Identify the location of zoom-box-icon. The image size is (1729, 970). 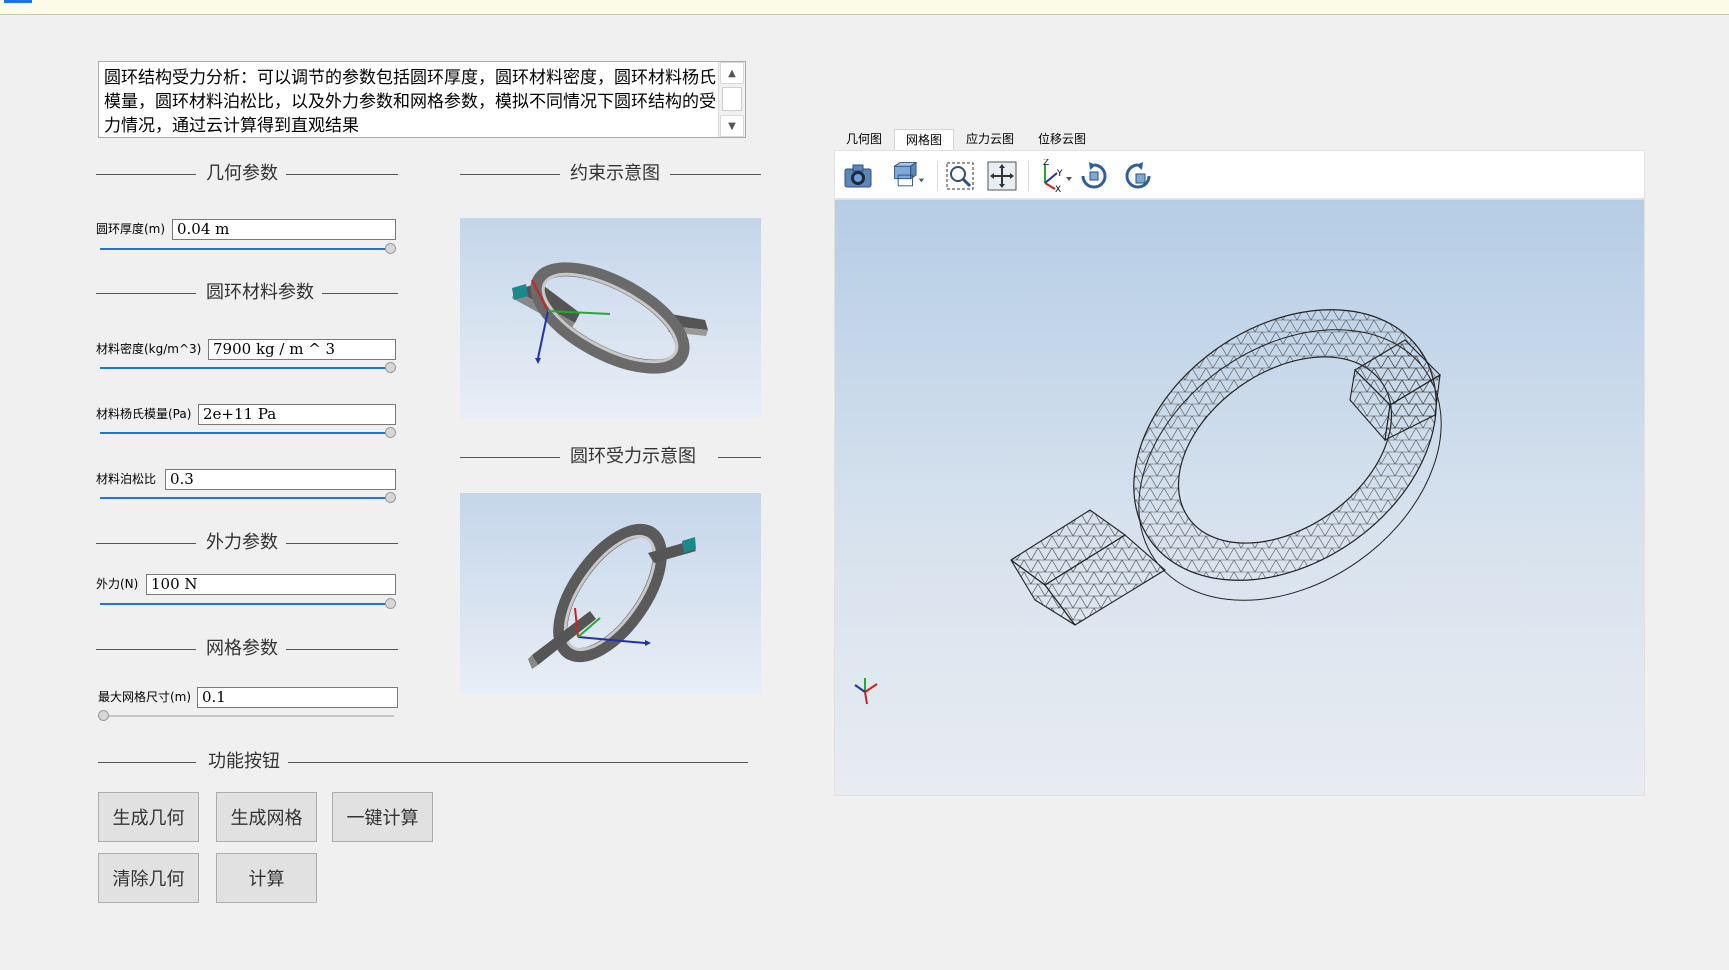
(960, 176).